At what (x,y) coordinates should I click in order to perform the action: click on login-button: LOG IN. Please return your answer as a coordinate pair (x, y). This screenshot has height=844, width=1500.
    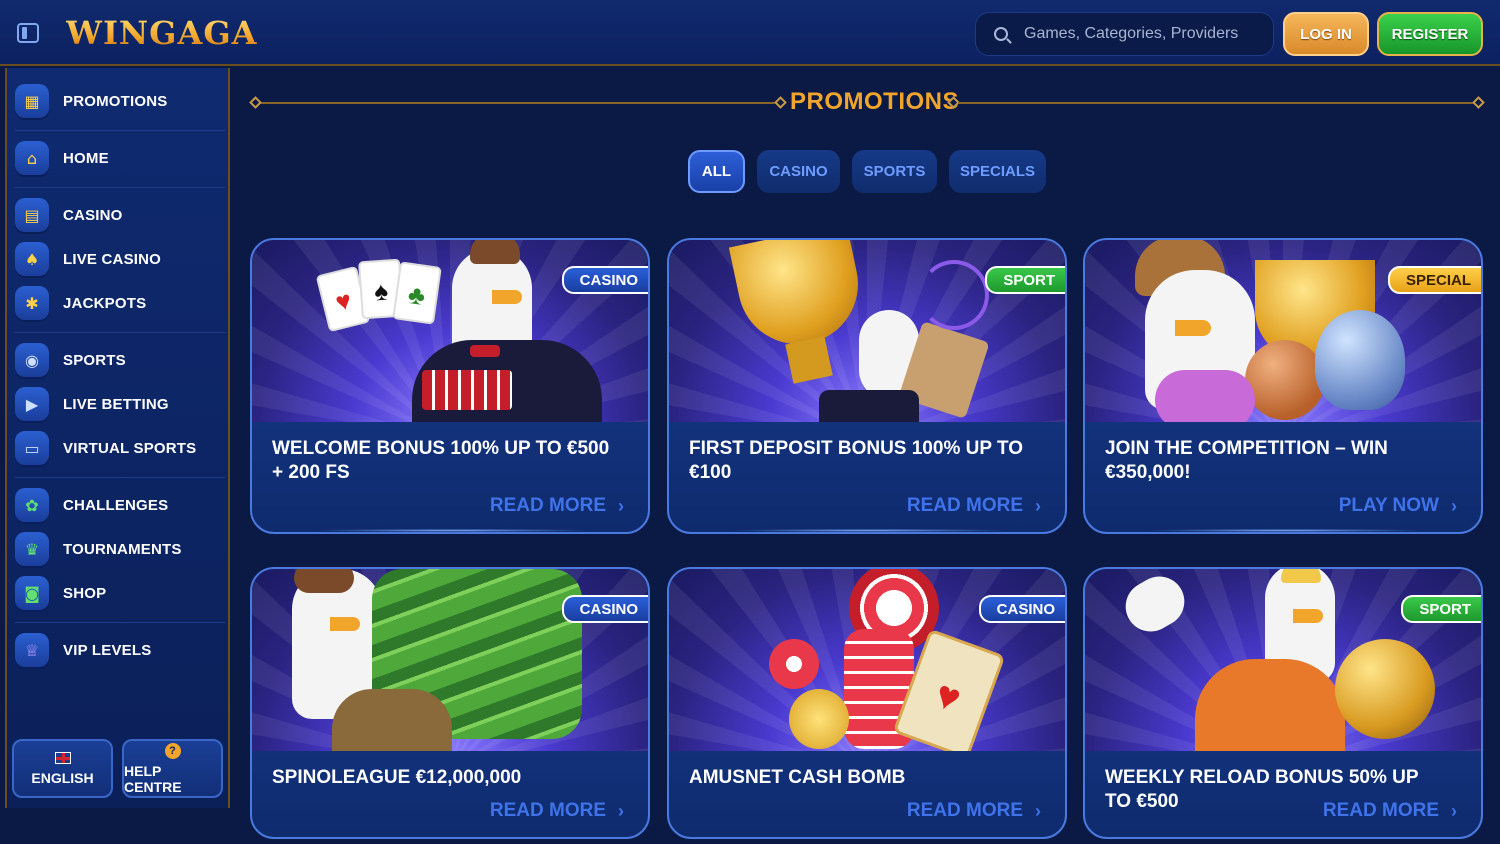
    Looking at the image, I should click on (1326, 34).